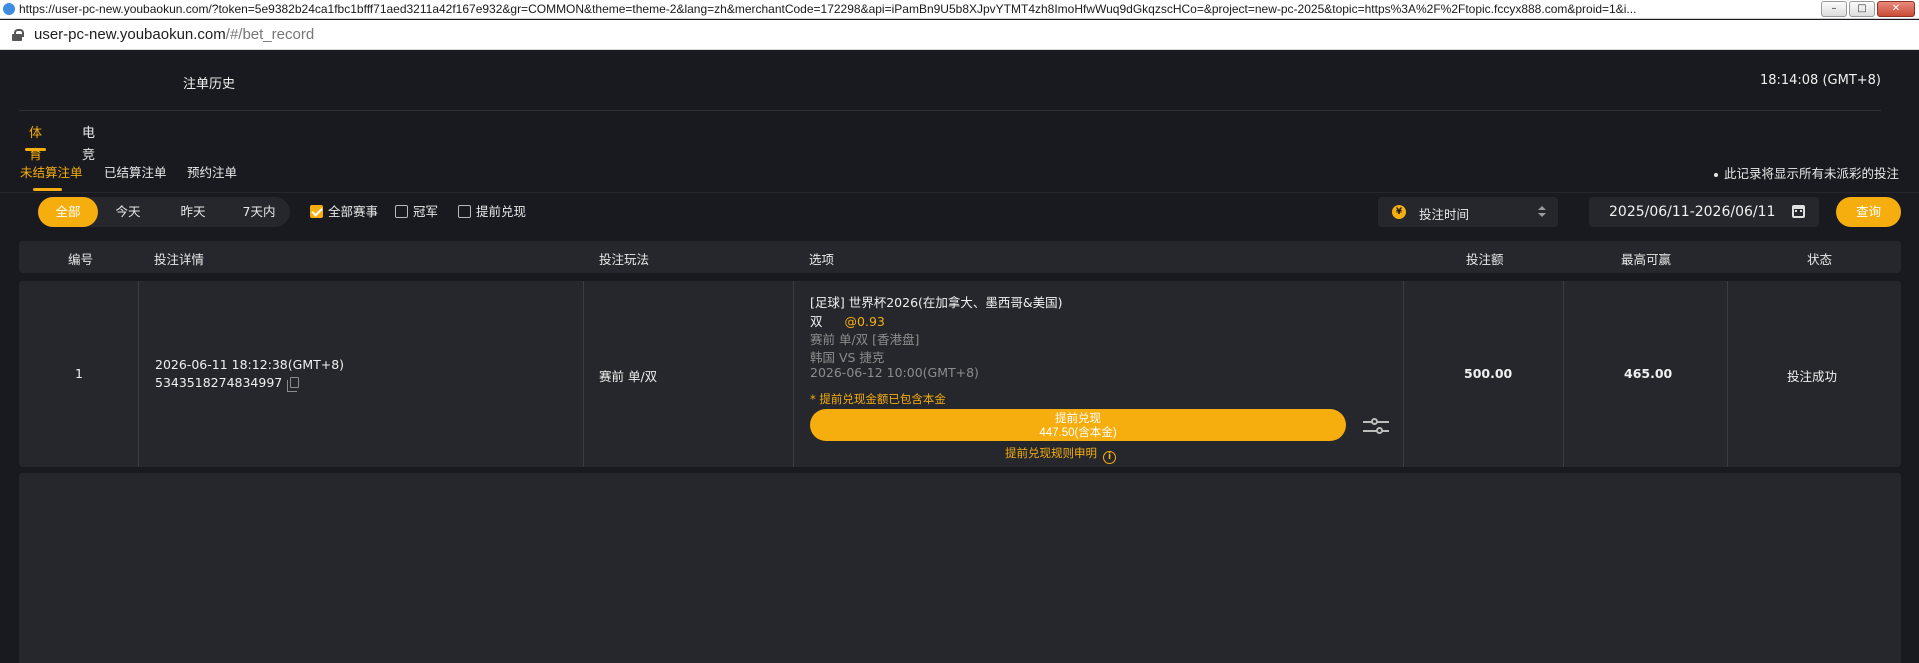 Image resolution: width=1919 pixels, height=663 pixels. What do you see at coordinates (353, 211) in the screenshot?
I see `checkbox-all-events-label: 全部赛事` at bounding box center [353, 211].